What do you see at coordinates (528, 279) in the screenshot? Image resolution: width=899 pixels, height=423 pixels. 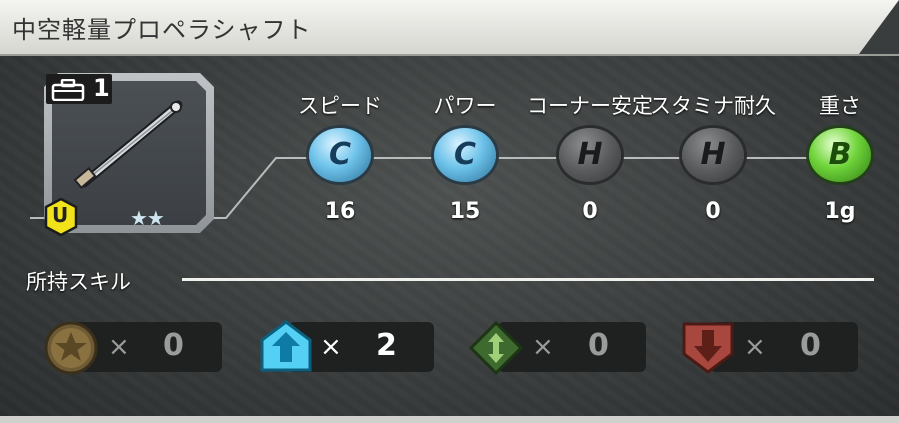 I see `skills-divider` at bounding box center [528, 279].